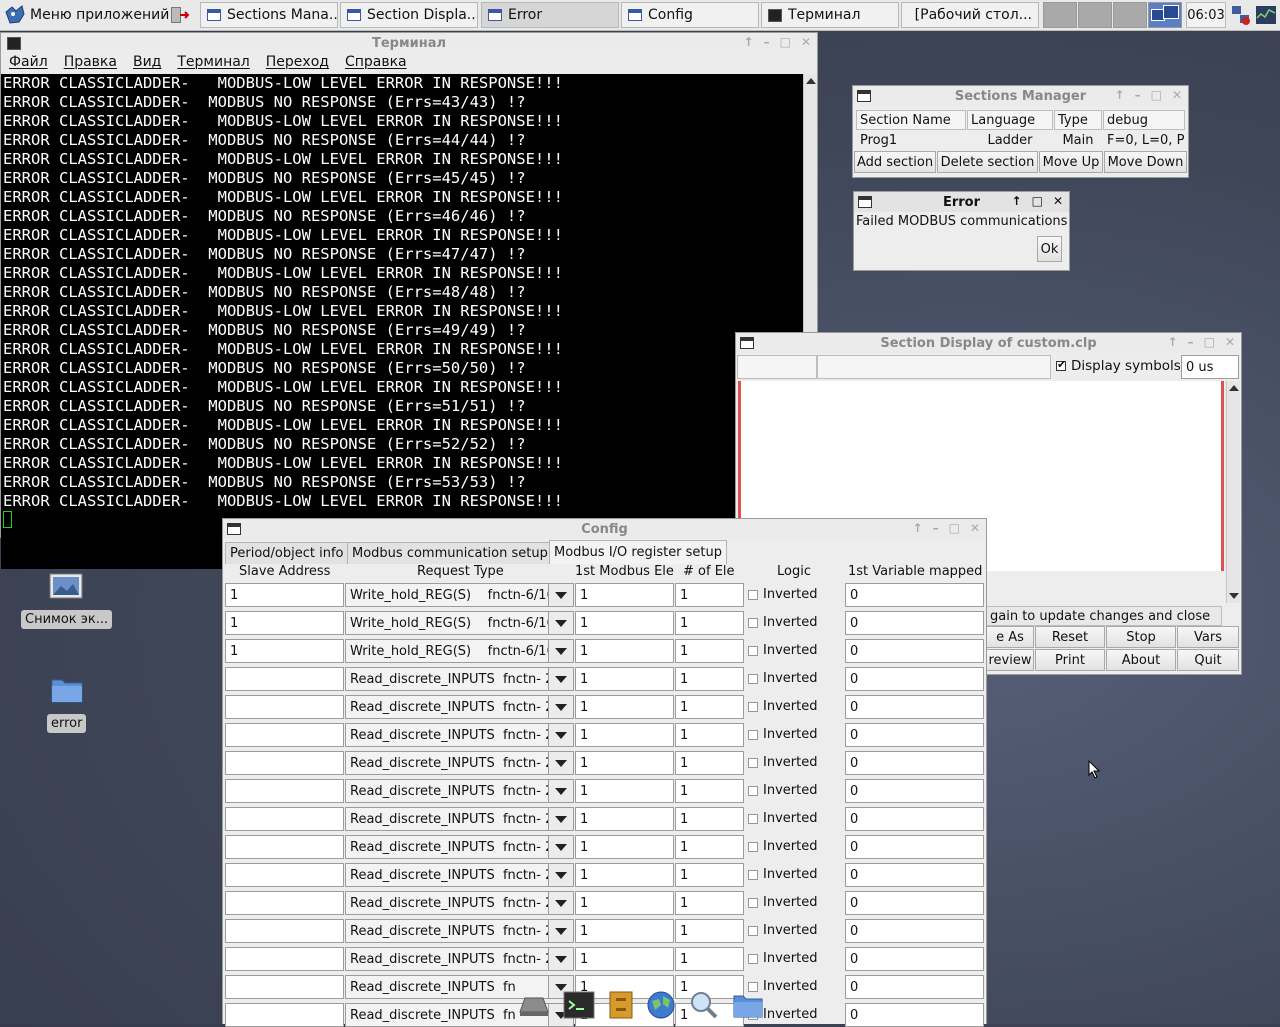 This screenshot has width=1280, height=1027. Describe the element at coordinates (1010, 120) in the screenshot. I see `column-header-language: Language` at that location.